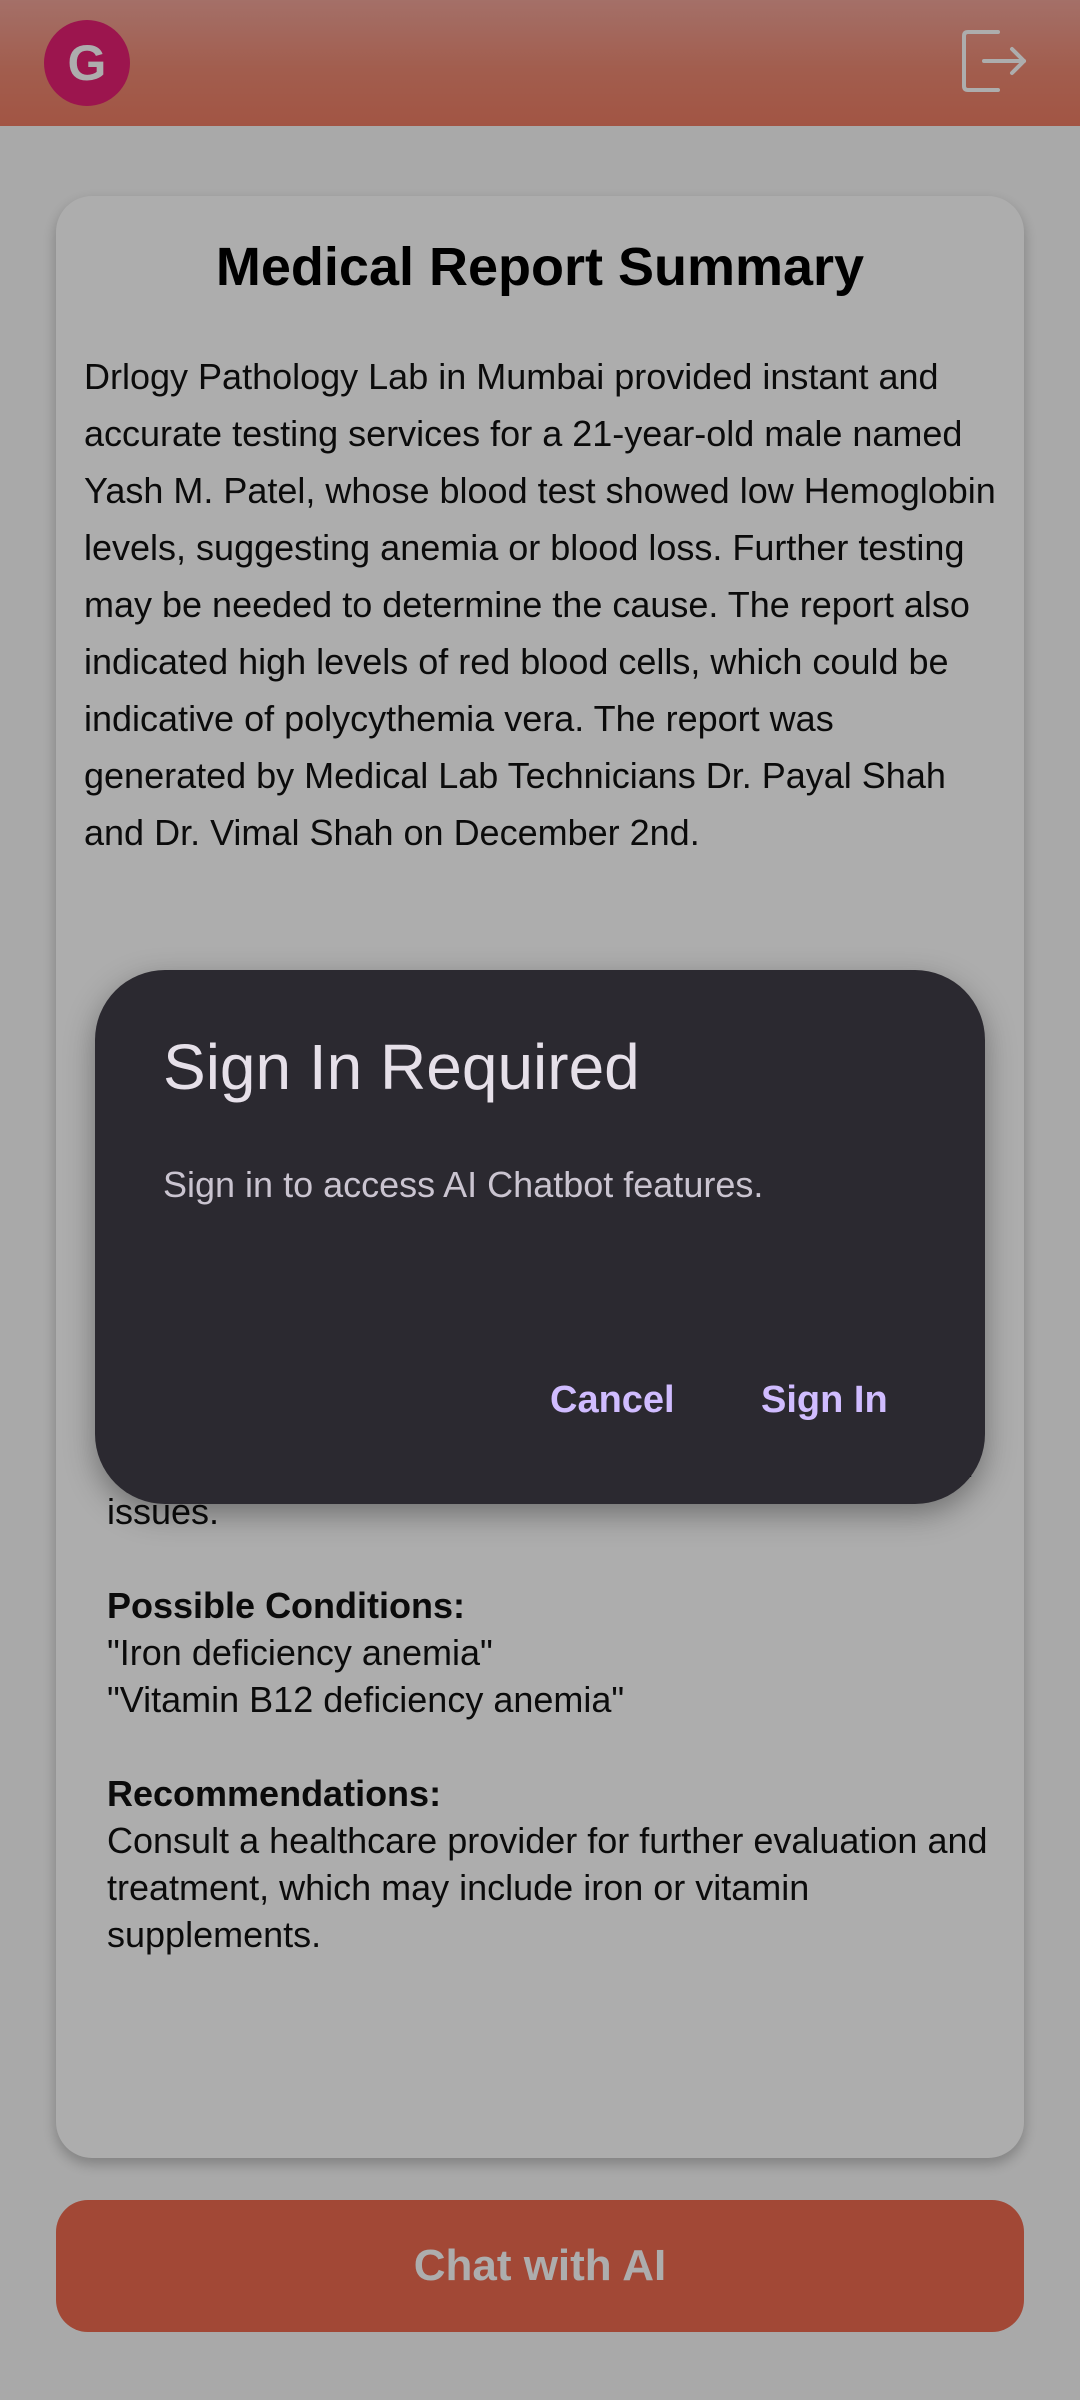 The width and height of the screenshot is (1080, 2400). What do you see at coordinates (401, 1067) in the screenshot?
I see `dialog-title: Sign In Required` at bounding box center [401, 1067].